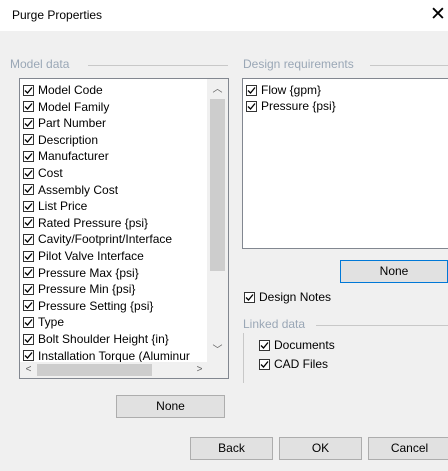 The width and height of the screenshot is (448, 471). I want to click on list-item-label: Flow {gpm}, so click(291, 90).